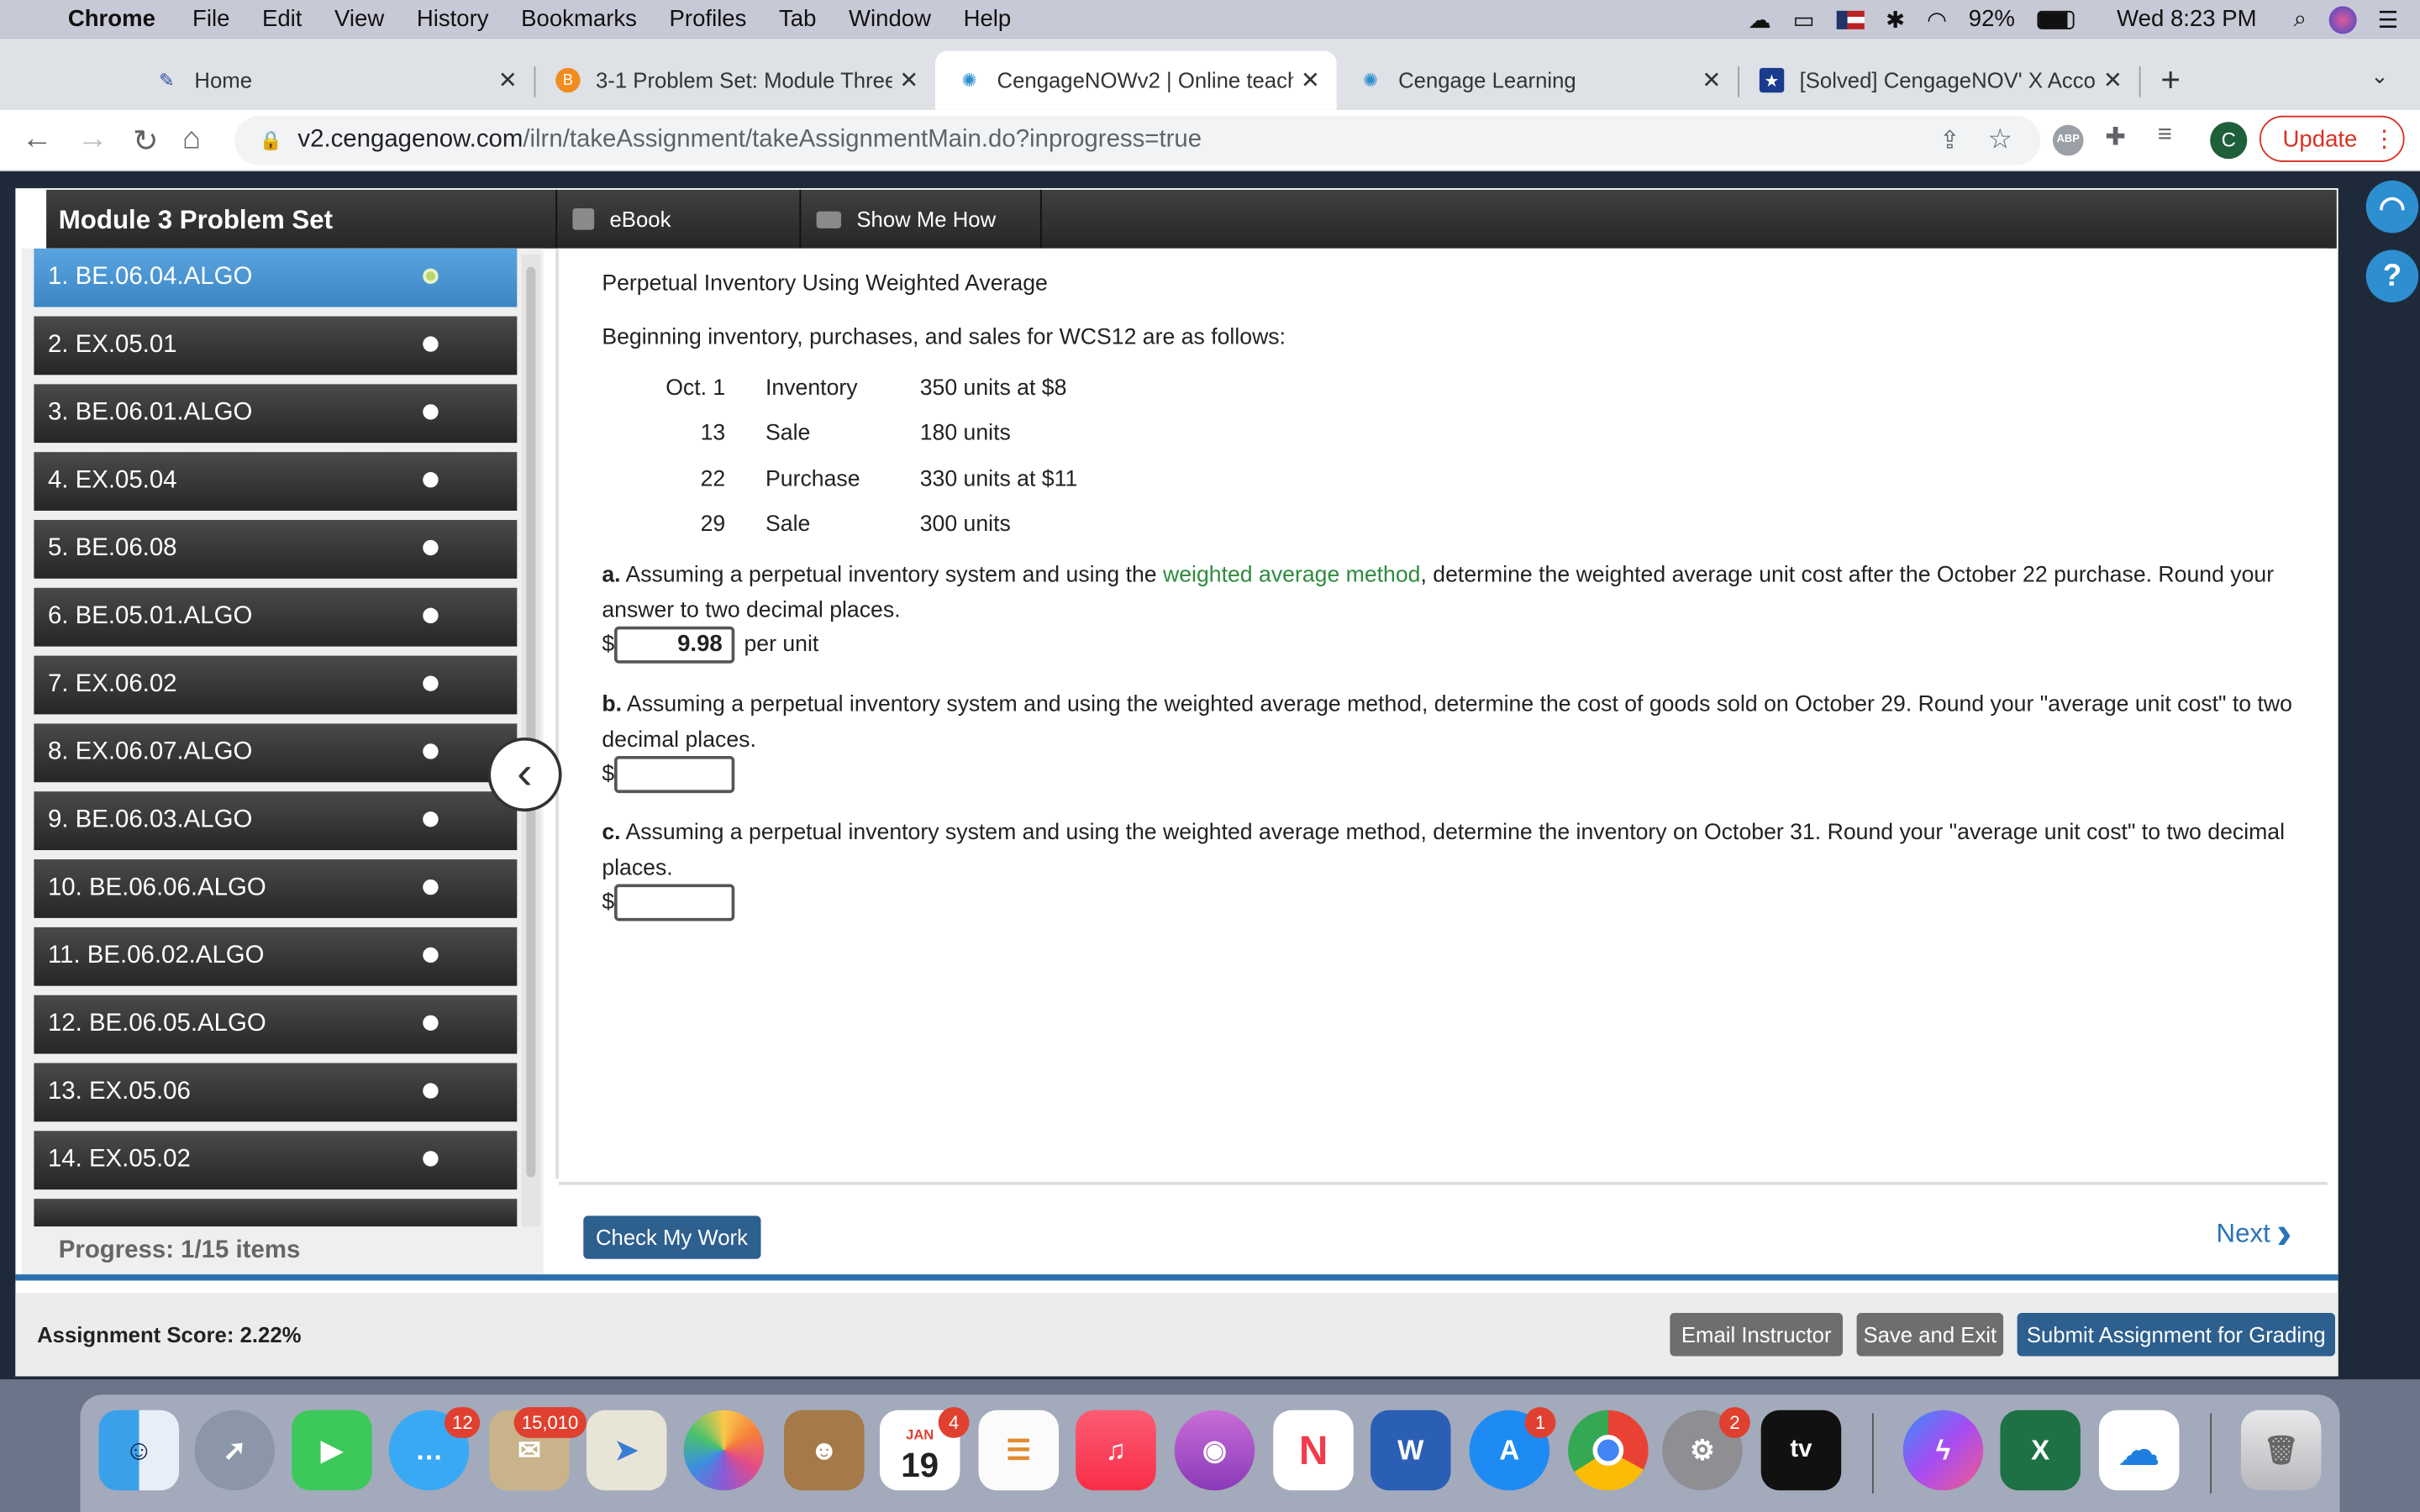 This screenshot has height=1512, width=2420. What do you see at coordinates (1116, 1450) in the screenshot?
I see `music-icon: ♫` at bounding box center [1116, 1450].